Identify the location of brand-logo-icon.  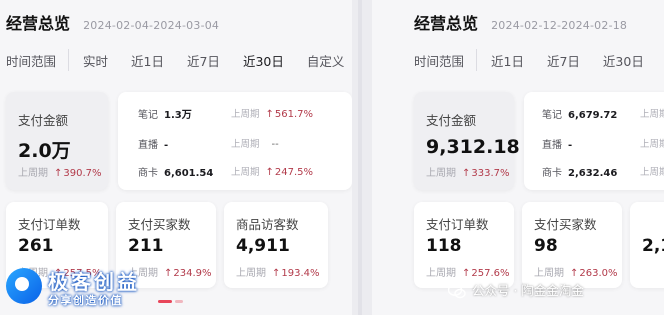
(24, 286).